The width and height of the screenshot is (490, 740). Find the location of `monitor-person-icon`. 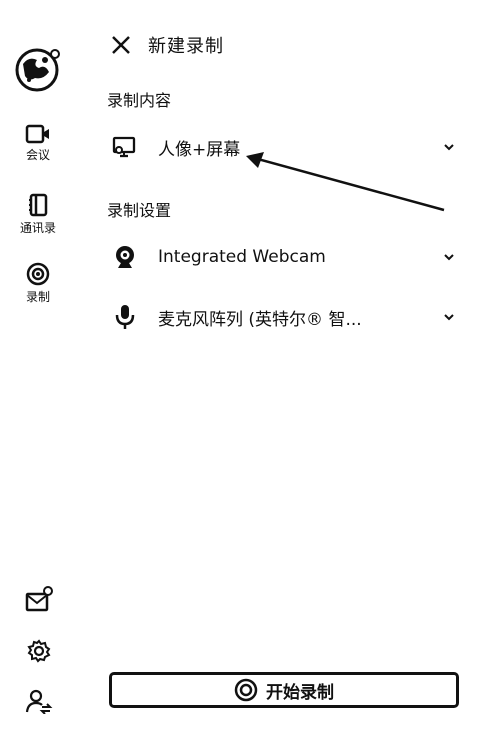

monitor-person-icon is located at coordinates (124, 147).